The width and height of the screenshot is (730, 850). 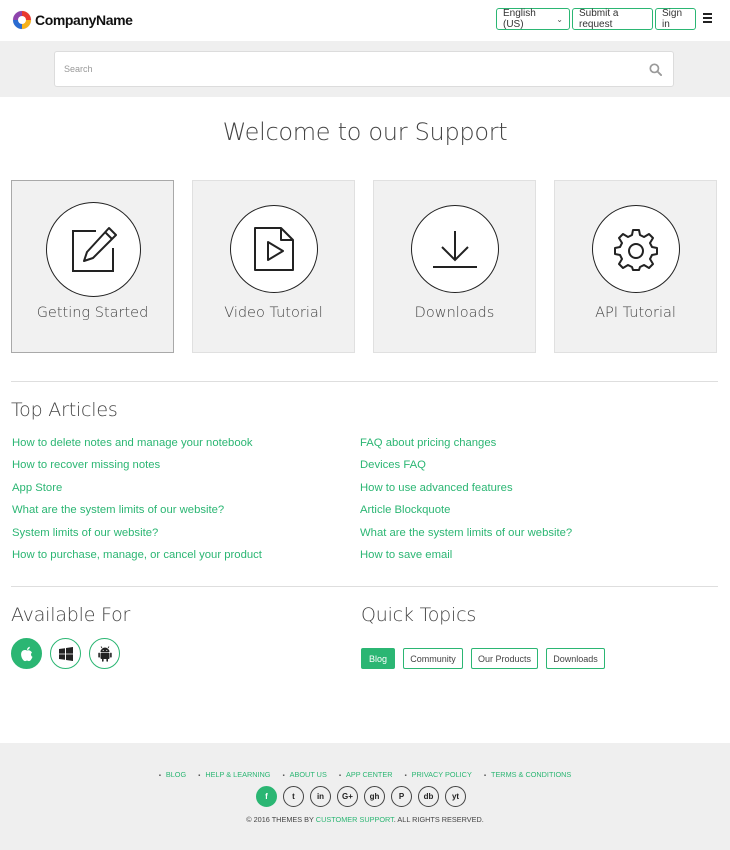 What do you see at coordinates (455, 796) in the screenshot?
I see `youtube-icon: yt` at bounding box center [455, 796].